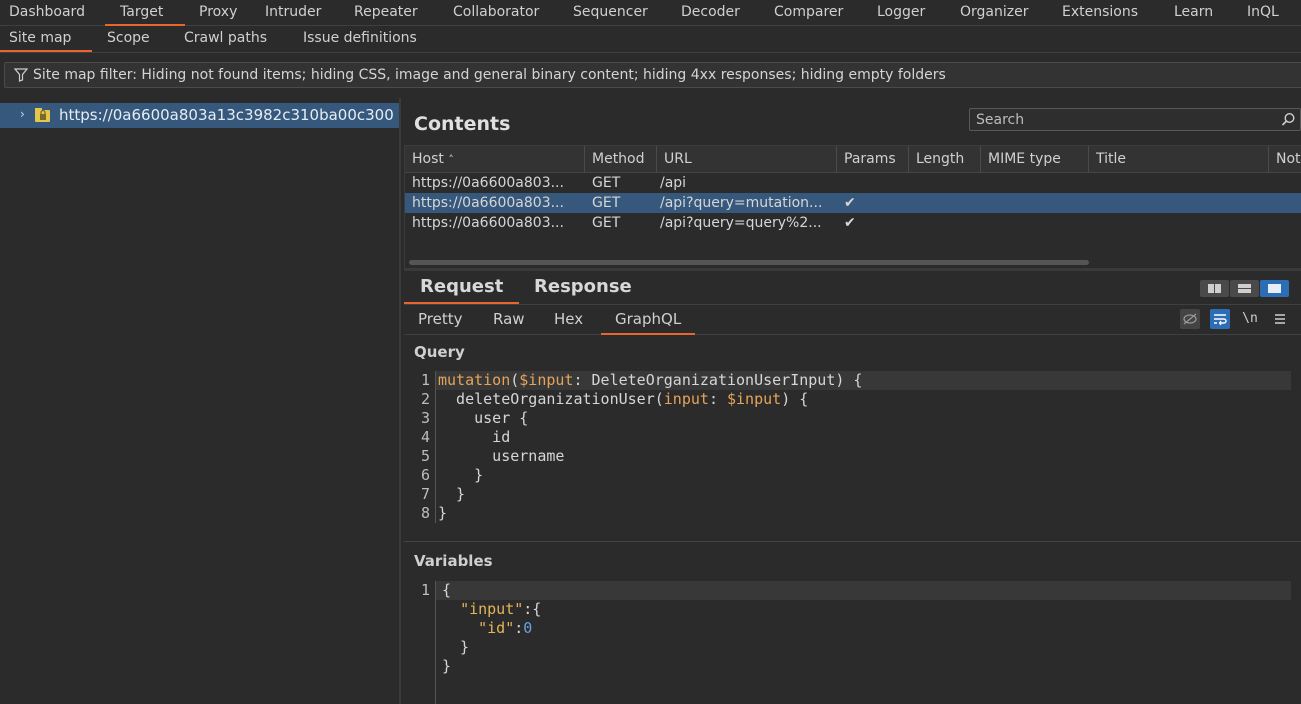 This screenshot has width=1301, height=704. Describe the element at coordinates (1118, 12) in the screenshot. I see `tab-extensions: Extensions` at that location.